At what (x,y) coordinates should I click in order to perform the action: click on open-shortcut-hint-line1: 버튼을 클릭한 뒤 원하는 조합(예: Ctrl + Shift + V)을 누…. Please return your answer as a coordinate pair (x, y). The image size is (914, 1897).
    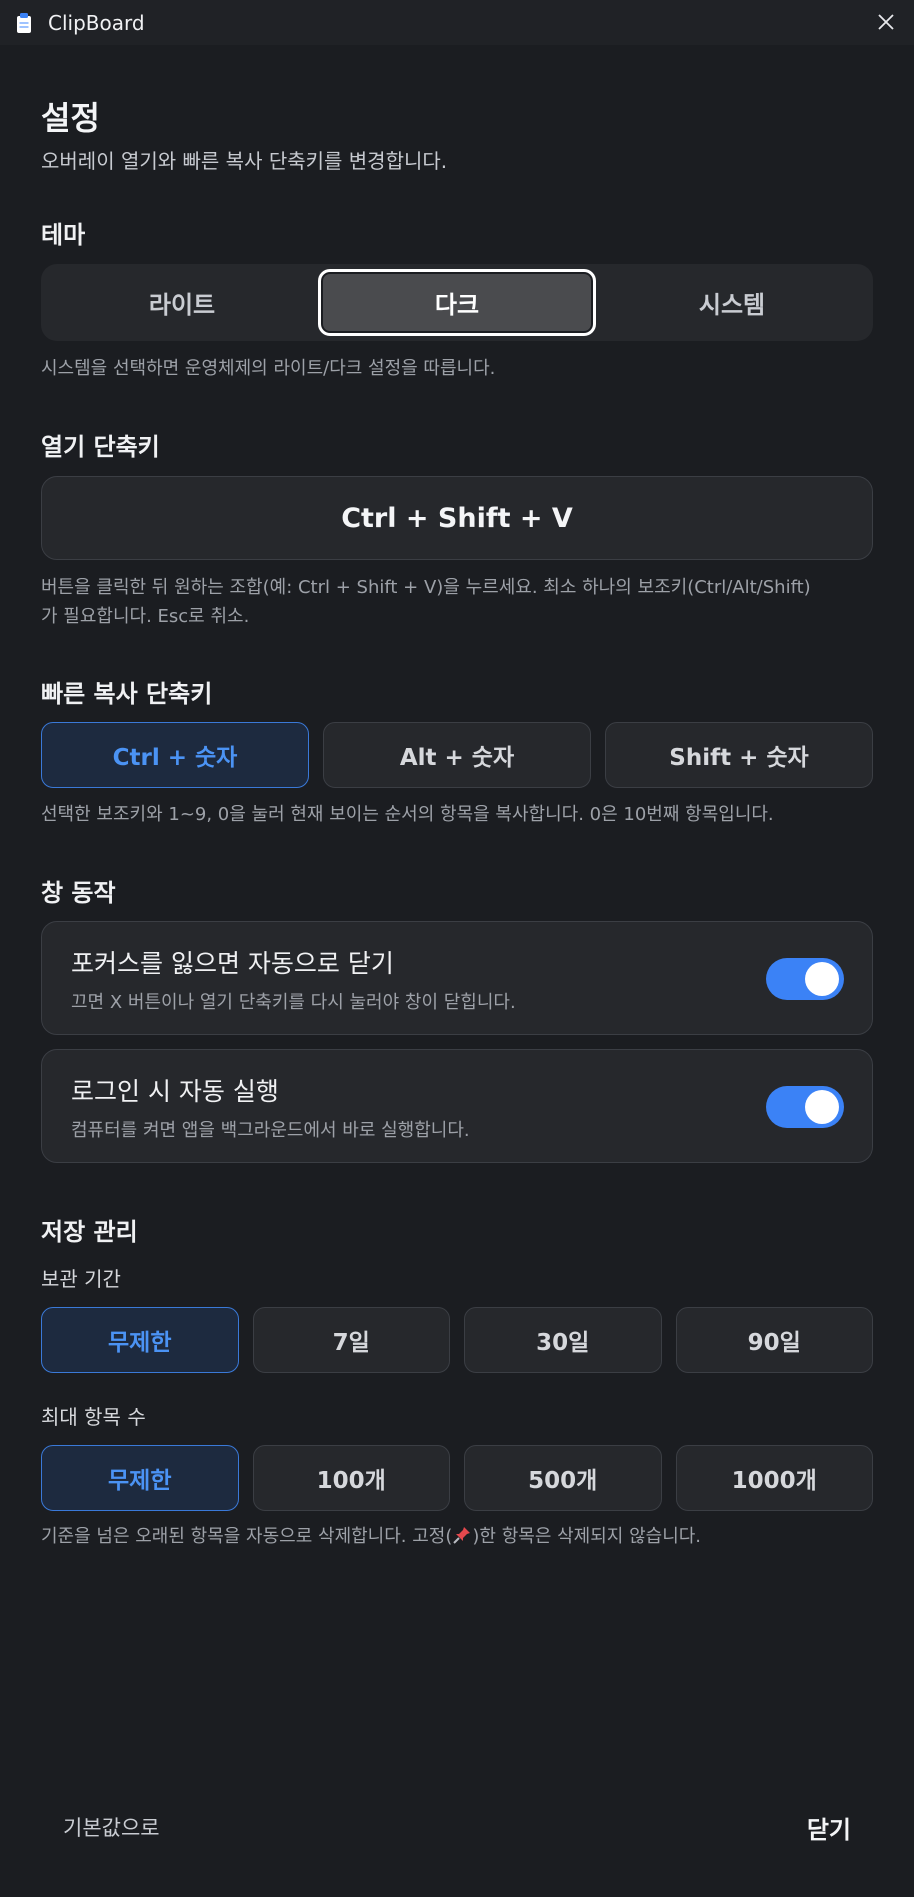
    Looking at the image, I should click on (426, 587).